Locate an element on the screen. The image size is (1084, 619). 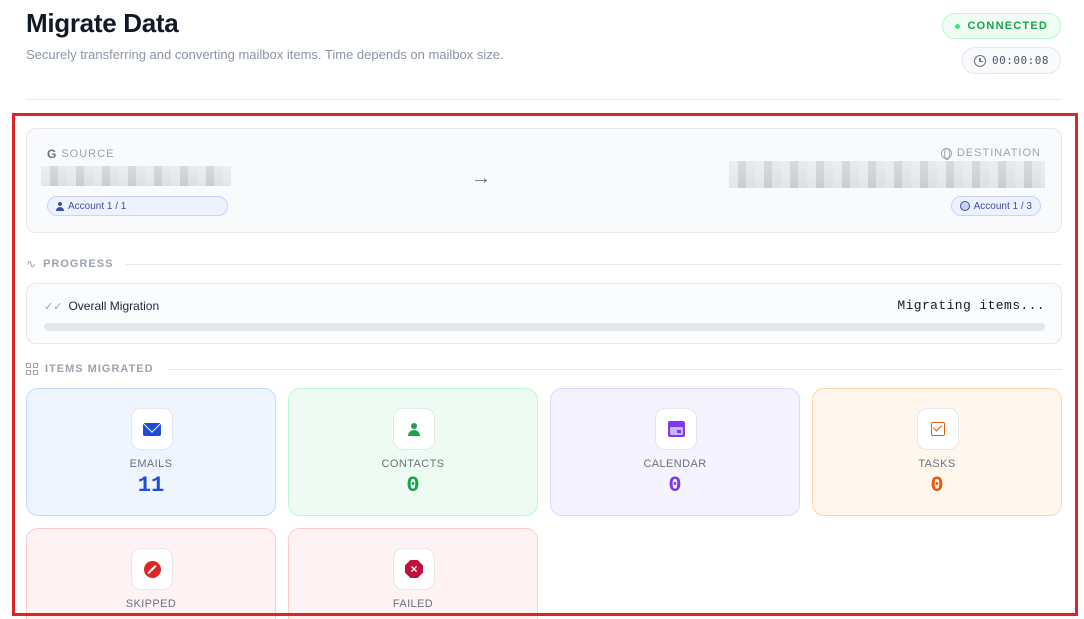
calendar-label: CALENDAR is located at coordinates (675, 464).